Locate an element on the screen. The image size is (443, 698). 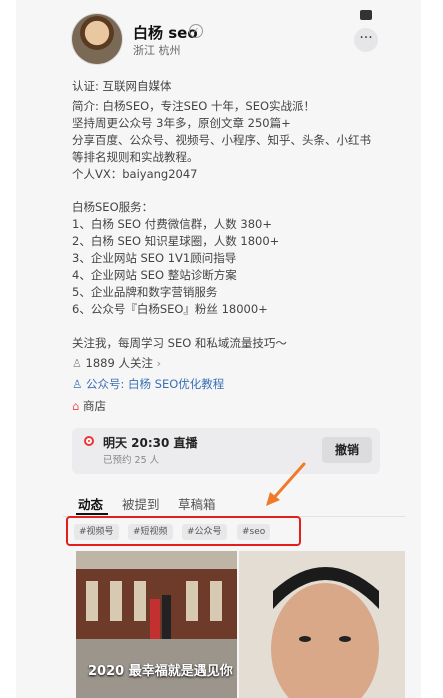
services-title: 白杨SEO服务： is located at coordinates (113, 207).